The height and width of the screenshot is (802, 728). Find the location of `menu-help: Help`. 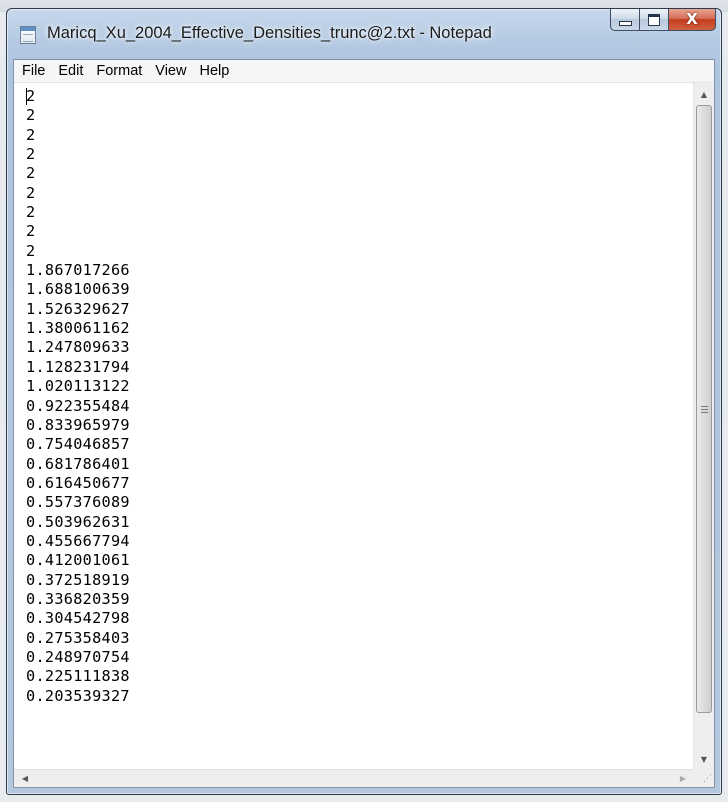

menu-help: Help is located at coordinates (215, 71).